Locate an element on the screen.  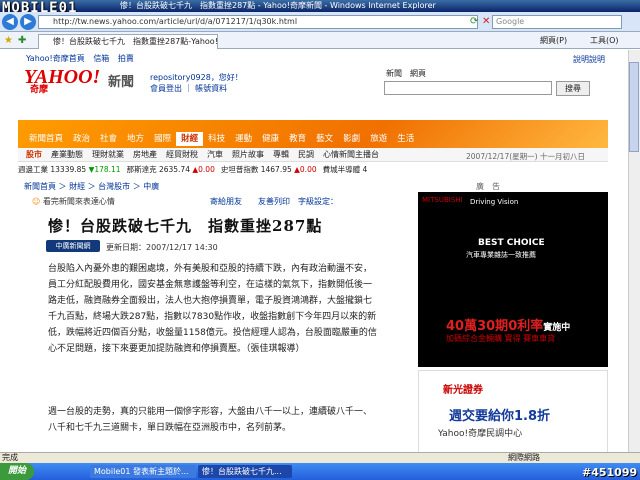
date-line: 2007/12/17(星期一) 十一月初八日 is located at coordinates (525, 156).